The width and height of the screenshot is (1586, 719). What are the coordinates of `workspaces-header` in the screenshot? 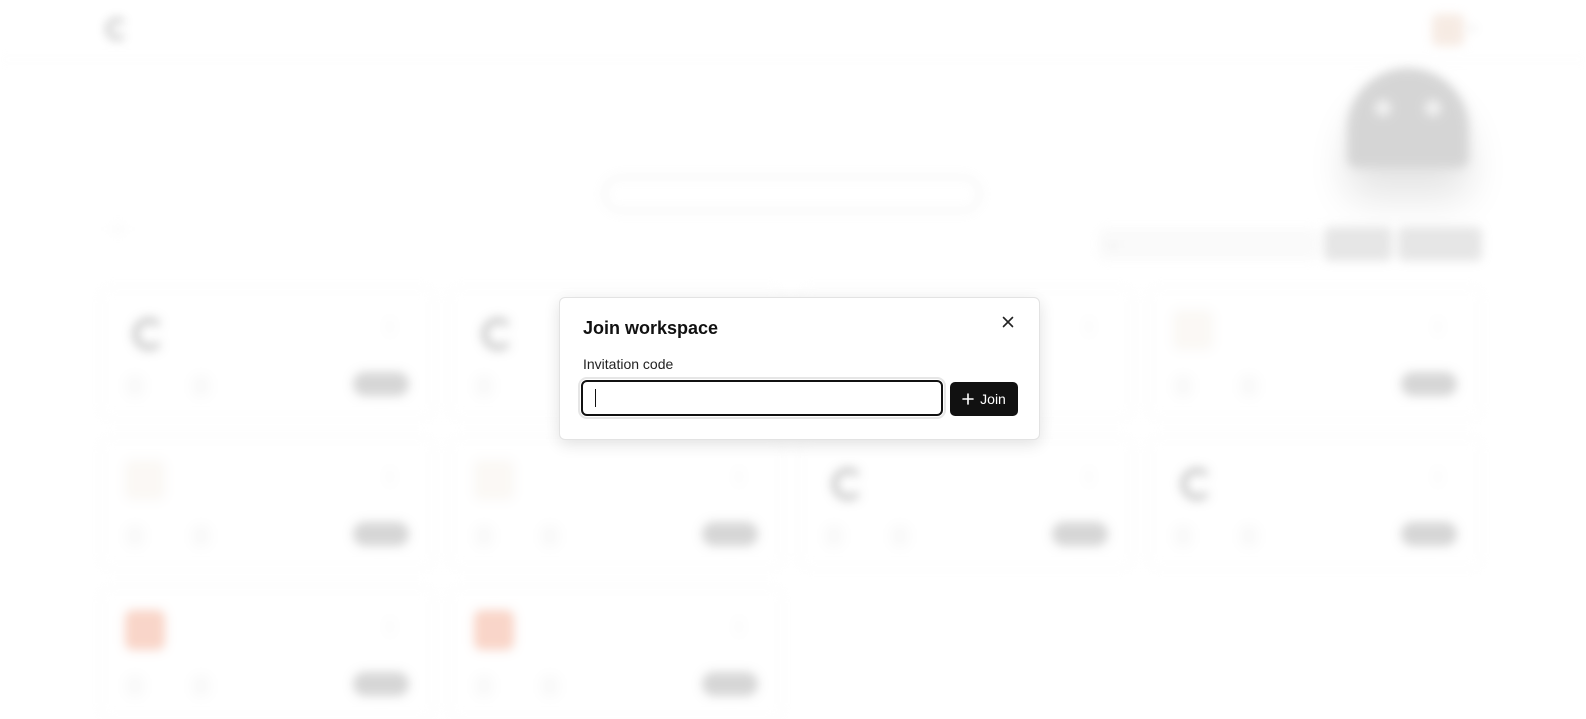 It's located at (112, 229).